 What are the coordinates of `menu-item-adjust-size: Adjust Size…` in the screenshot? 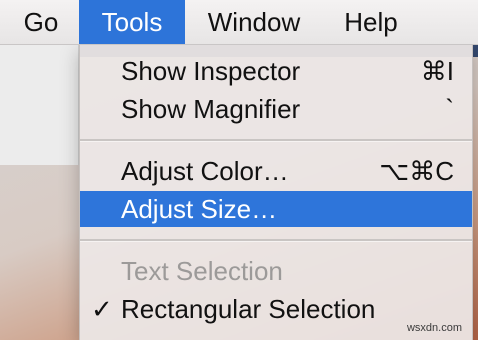 It's located at (276, 209).